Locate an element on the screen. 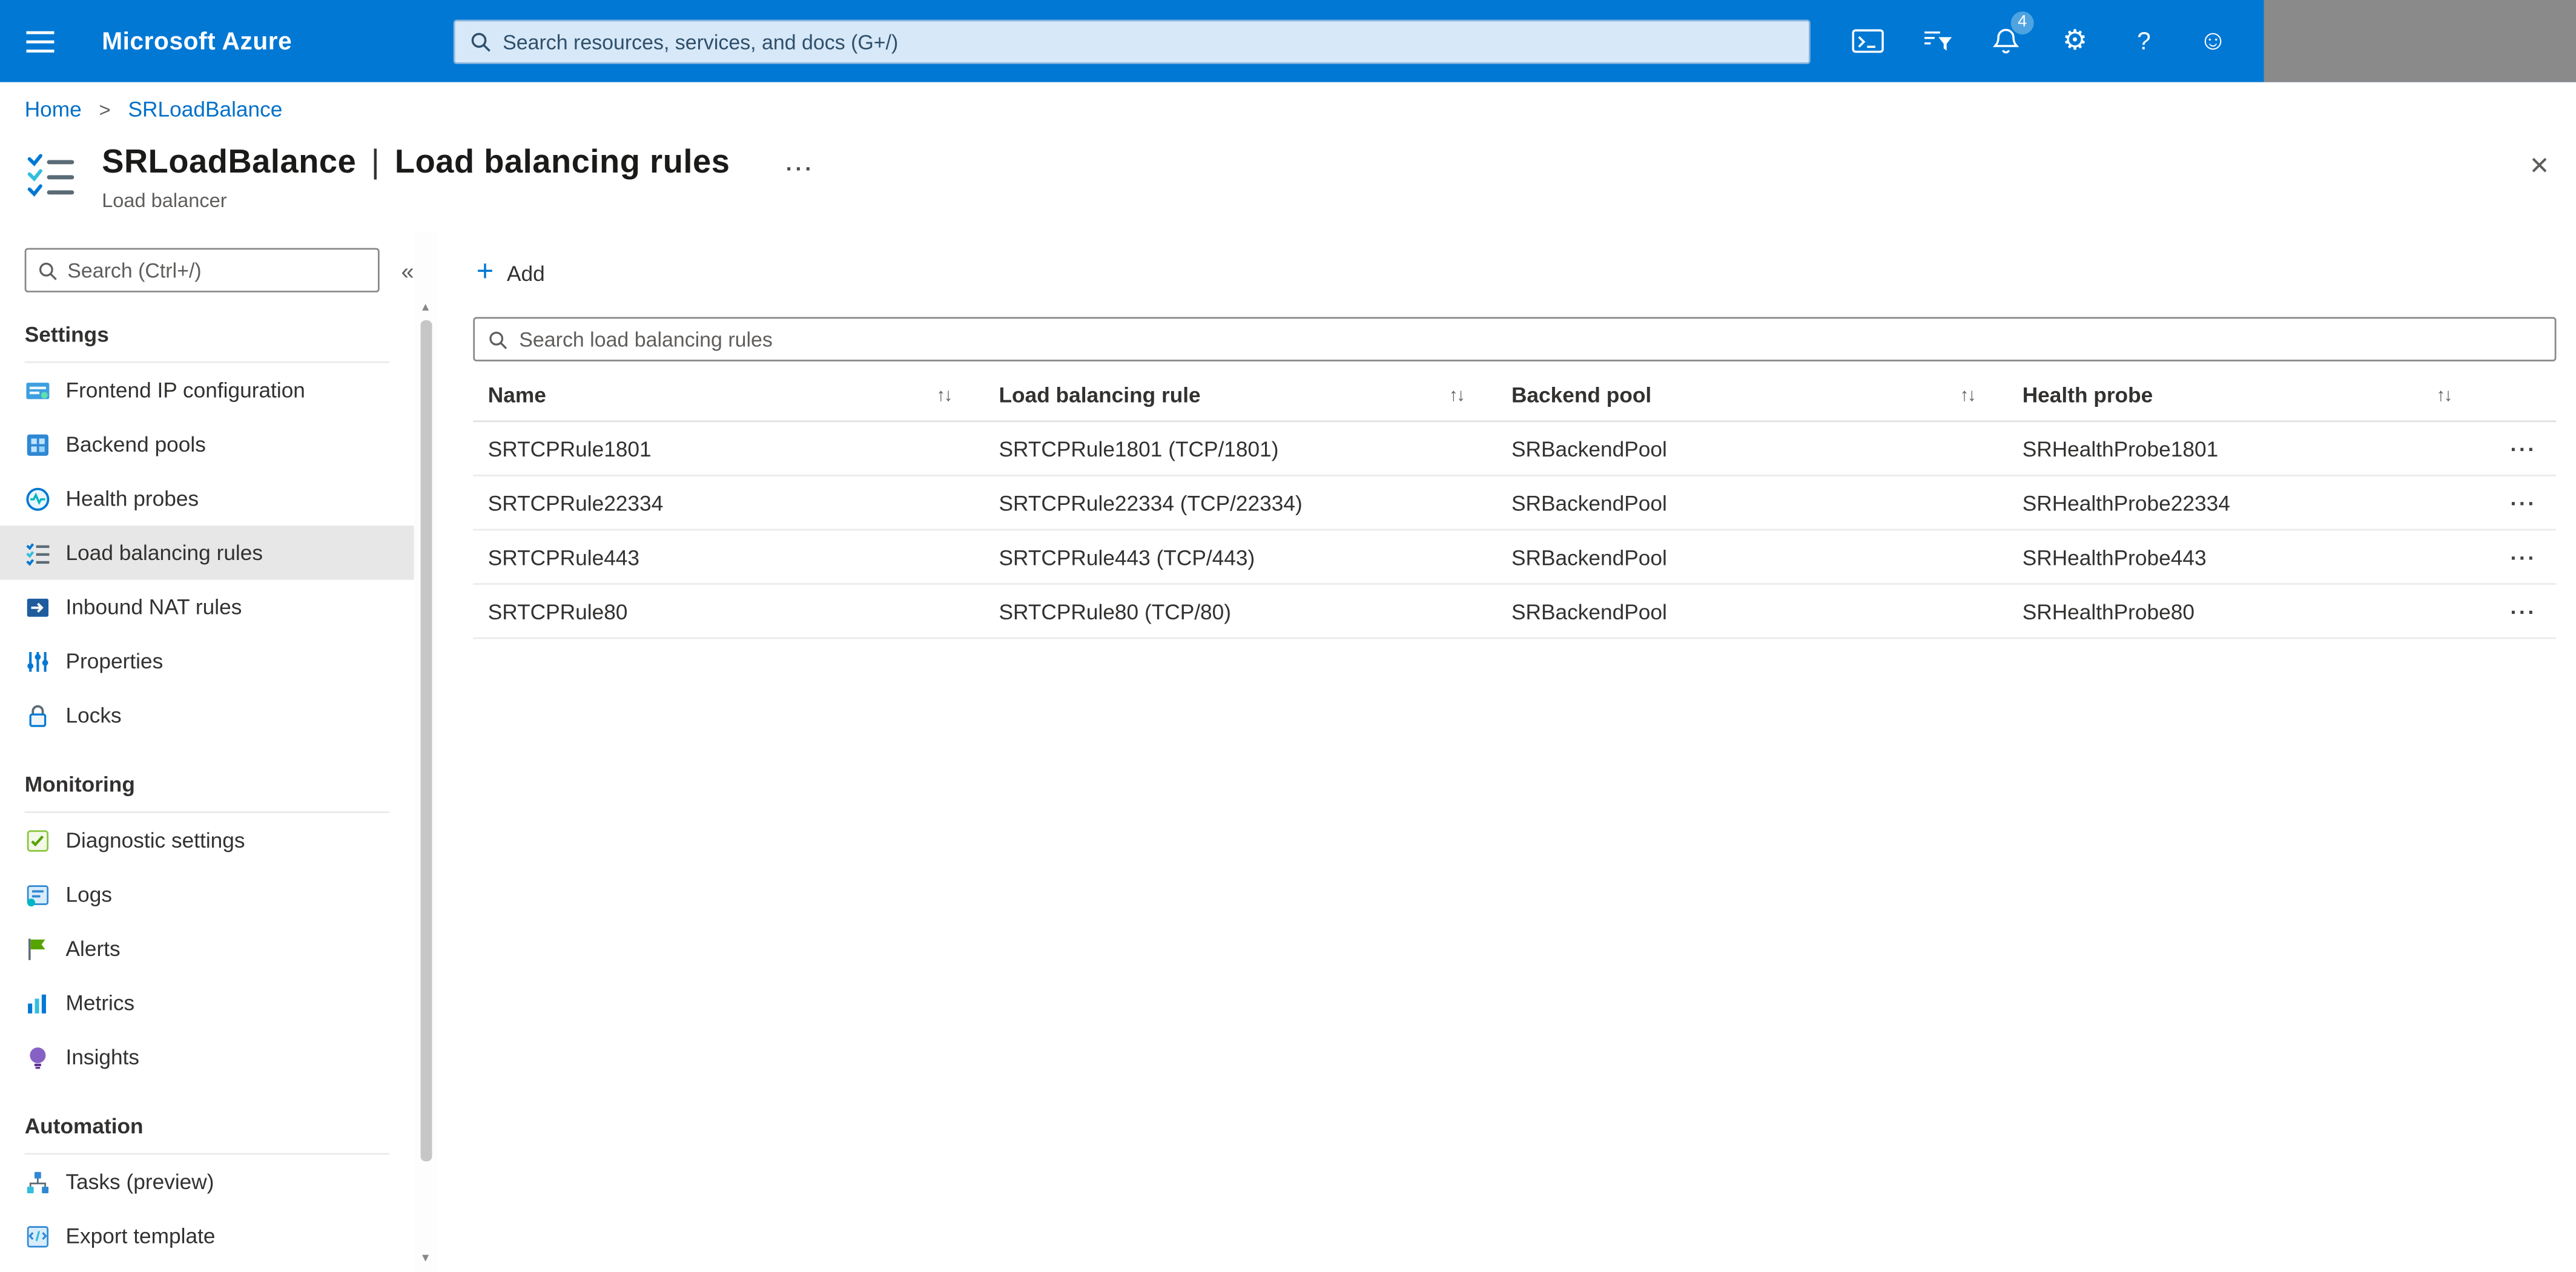 The width and height of the screenshot is (2576, 1272). scroll-up-icon: ▲ is located at coordinates (425, 307).